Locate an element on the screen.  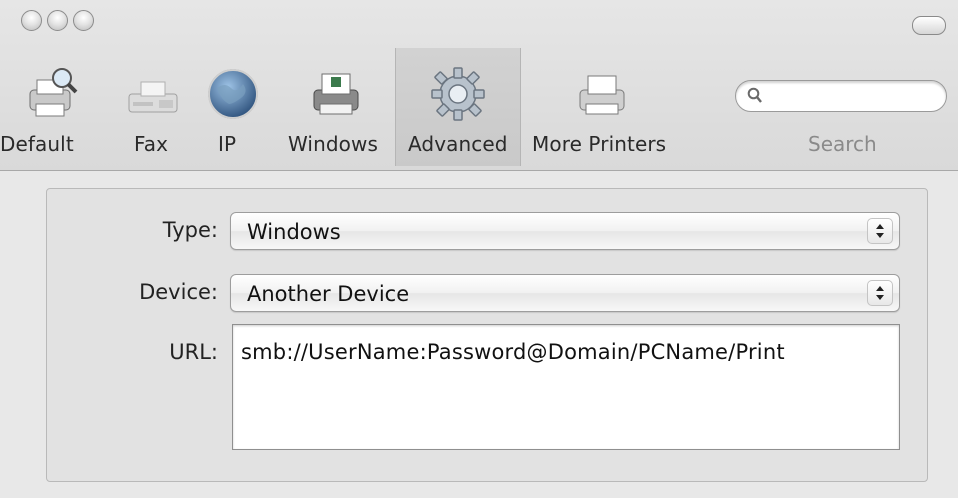
fax-icon is located at coordinates (153, 97).